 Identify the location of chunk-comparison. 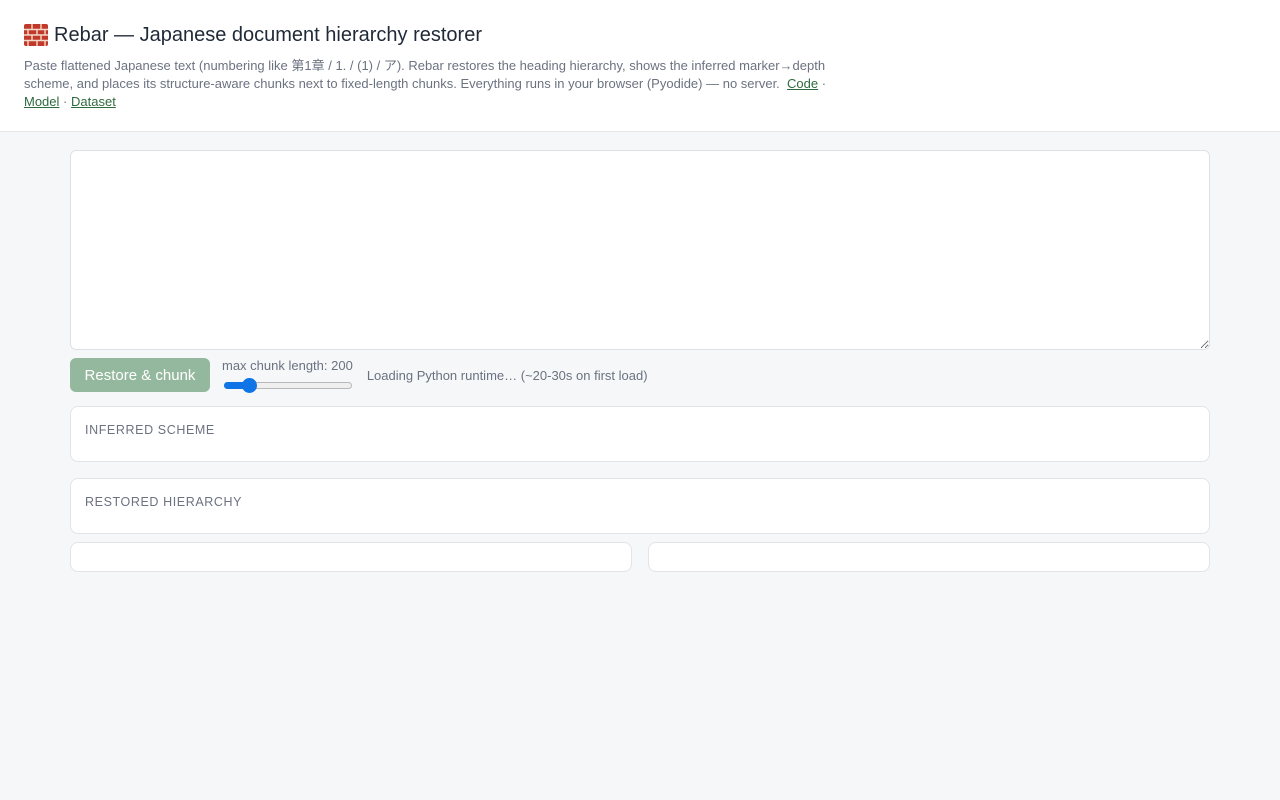
(640, 557).